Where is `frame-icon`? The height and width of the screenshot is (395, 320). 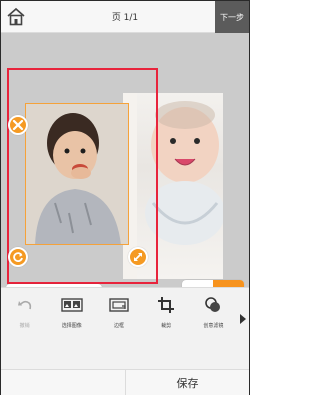 frame-icon is located at coordinates (119, 305).